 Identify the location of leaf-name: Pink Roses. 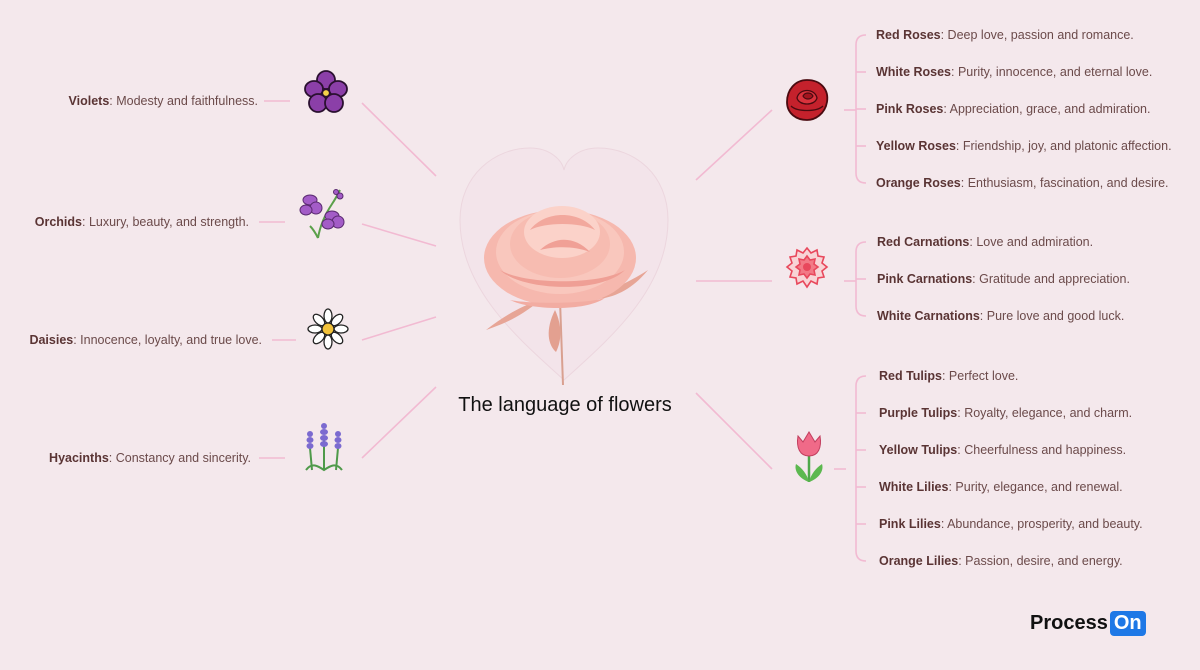
(910, 109).